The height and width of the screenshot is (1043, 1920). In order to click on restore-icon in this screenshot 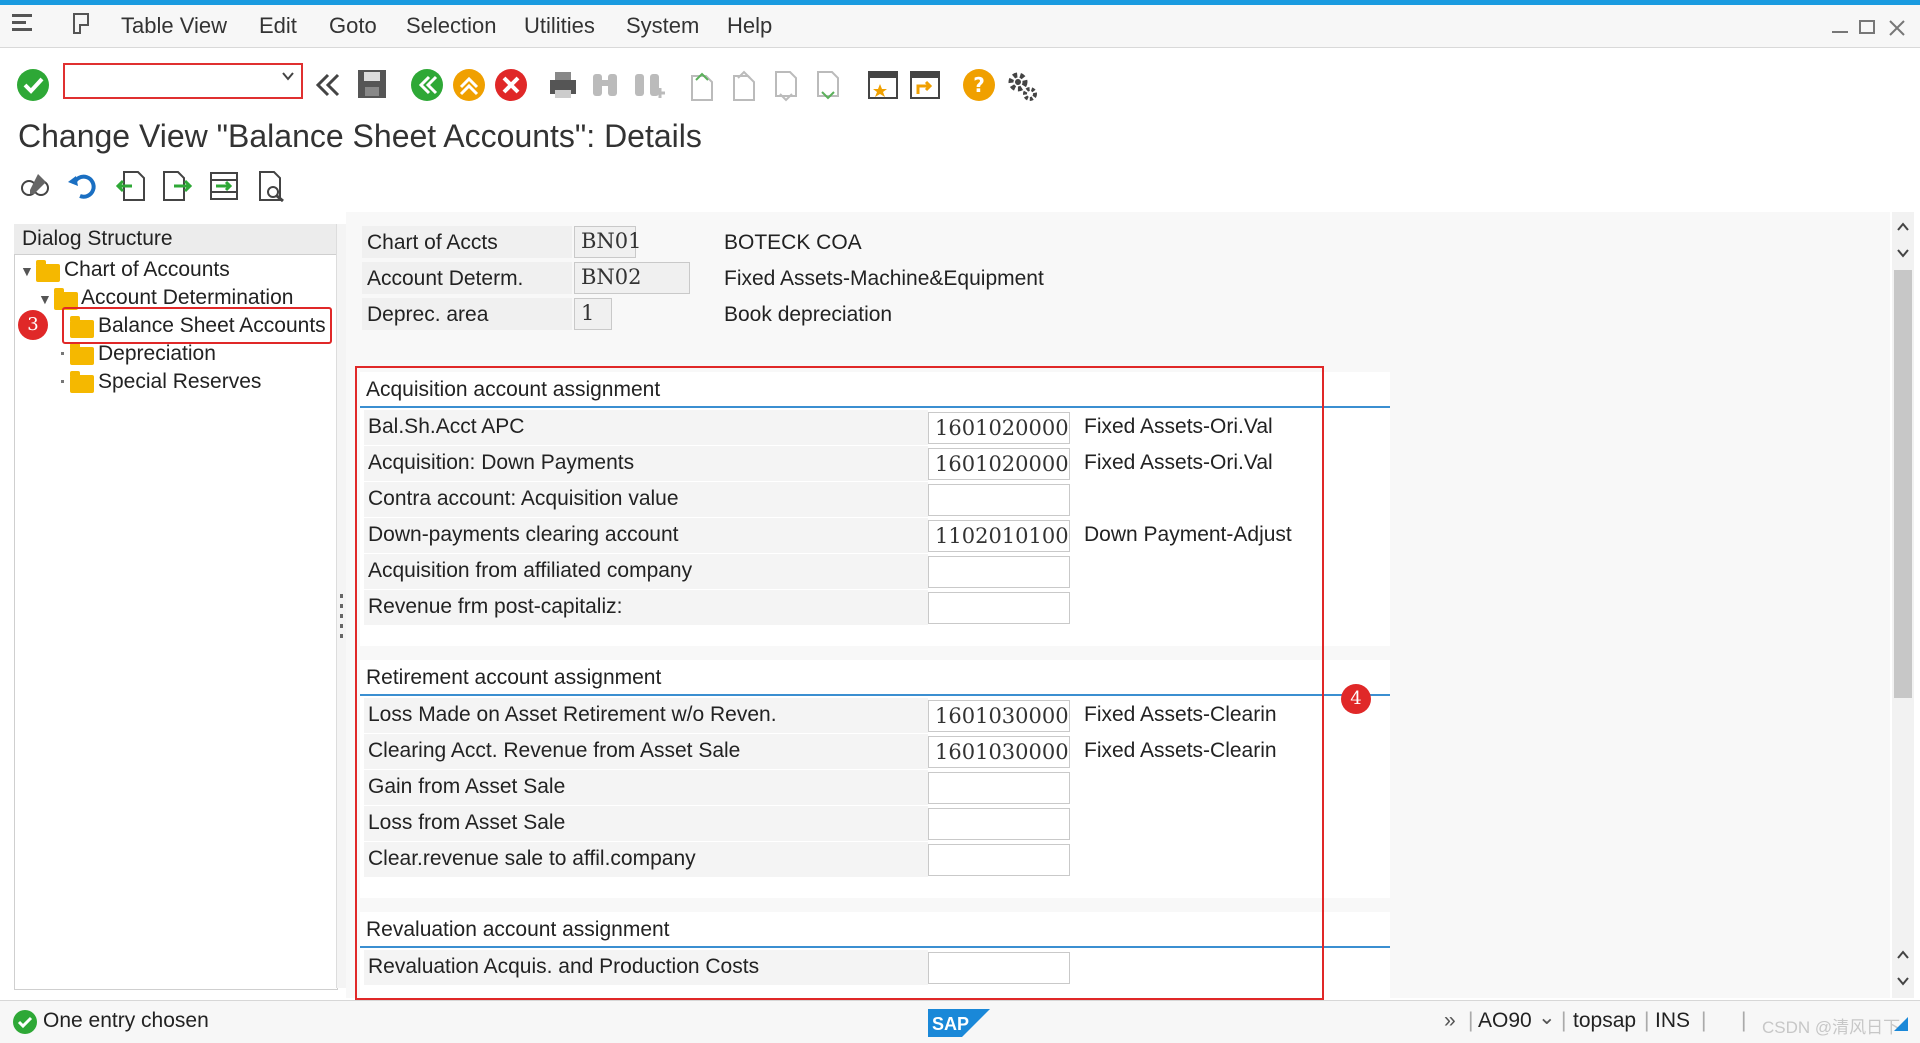, I will do `click(1867, 27)`.